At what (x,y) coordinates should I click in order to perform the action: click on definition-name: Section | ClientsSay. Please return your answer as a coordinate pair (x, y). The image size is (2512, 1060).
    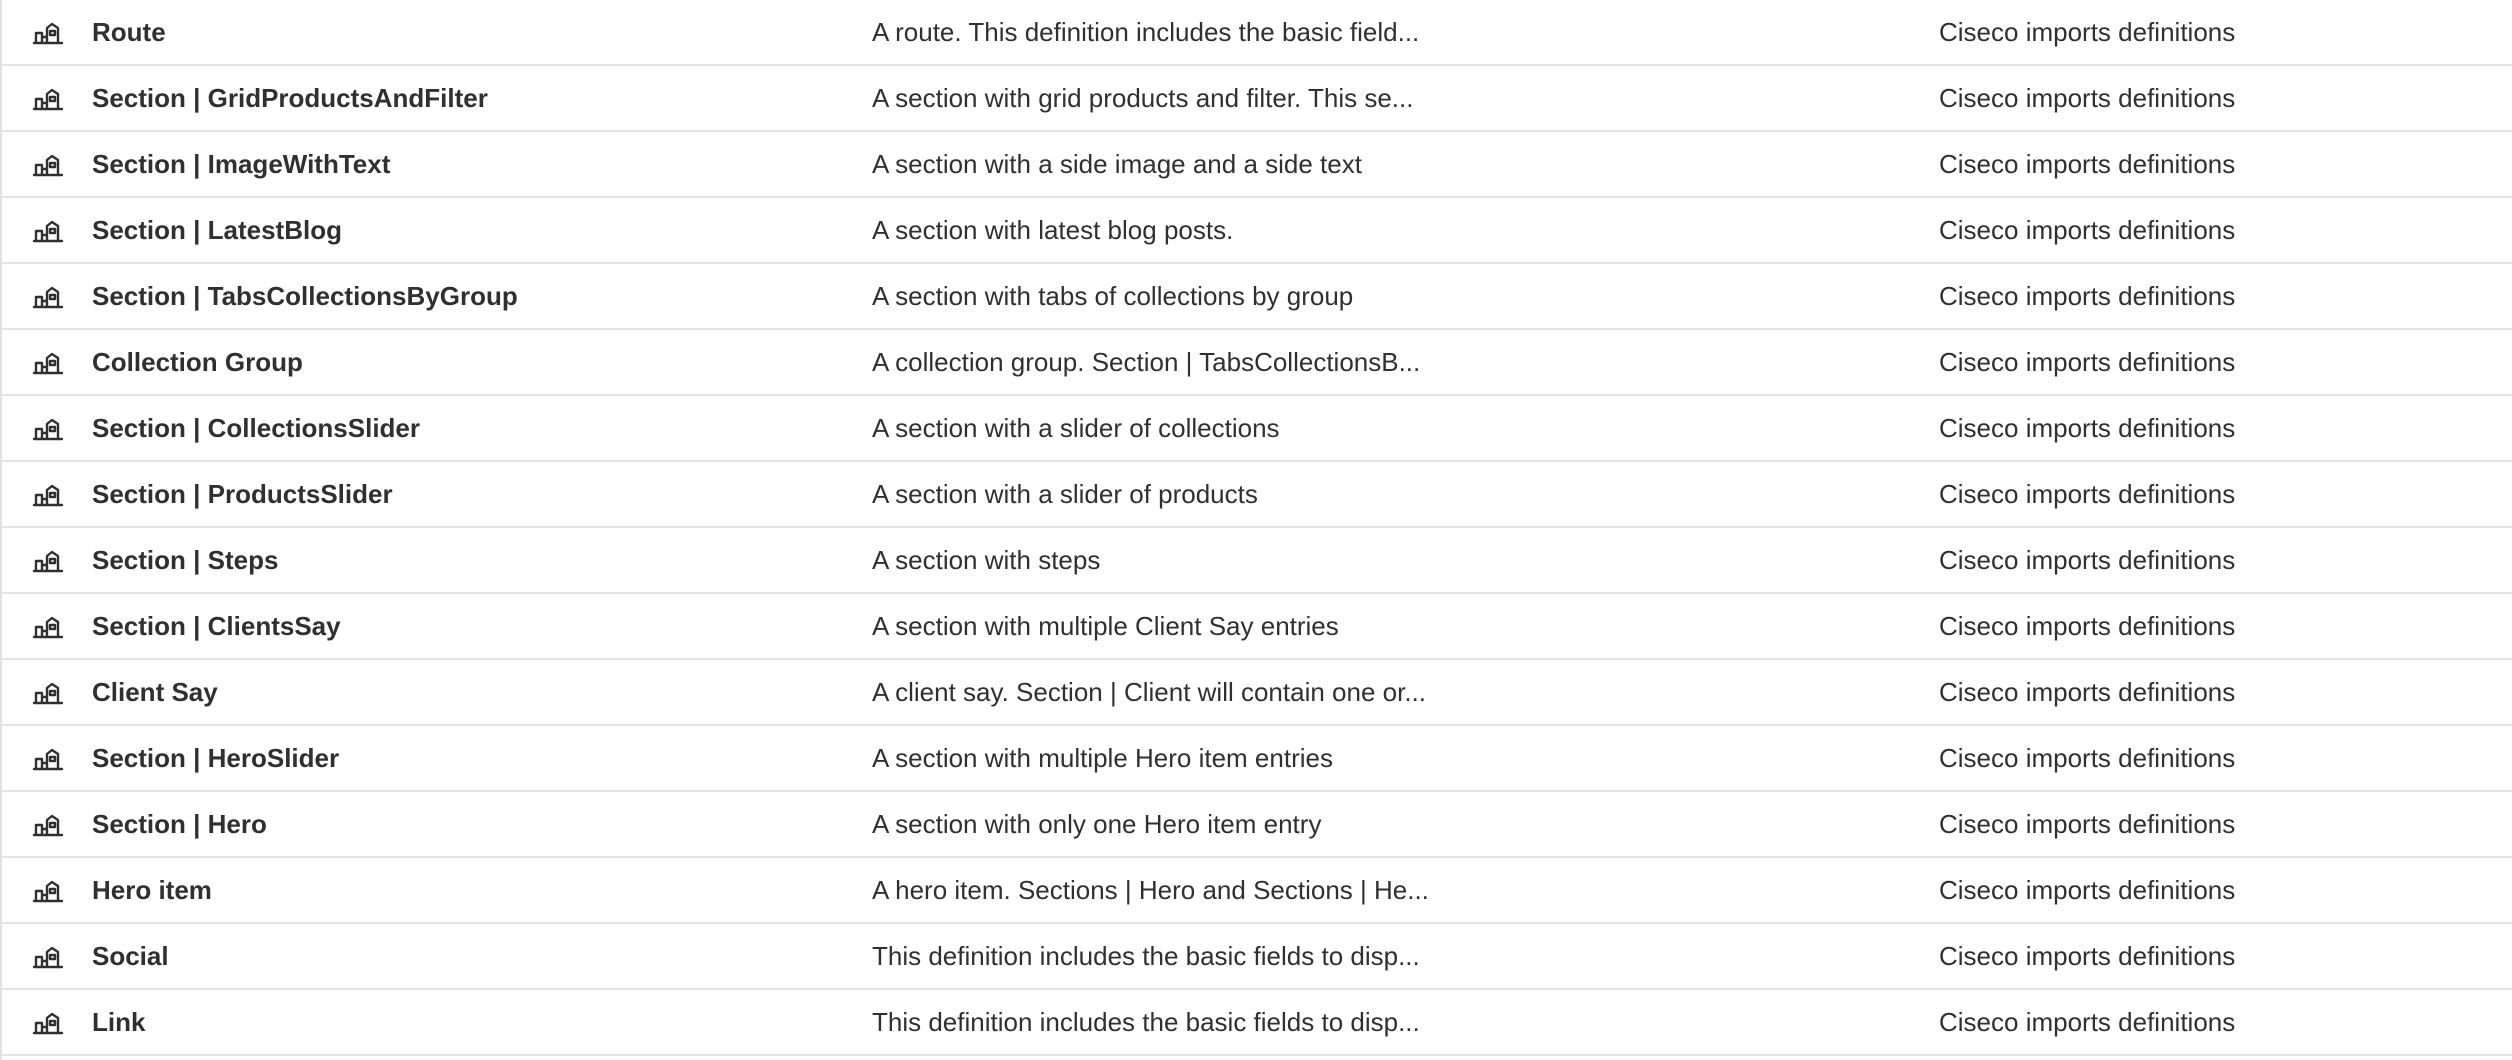
    Looking at the image, I should click on (216, 625).